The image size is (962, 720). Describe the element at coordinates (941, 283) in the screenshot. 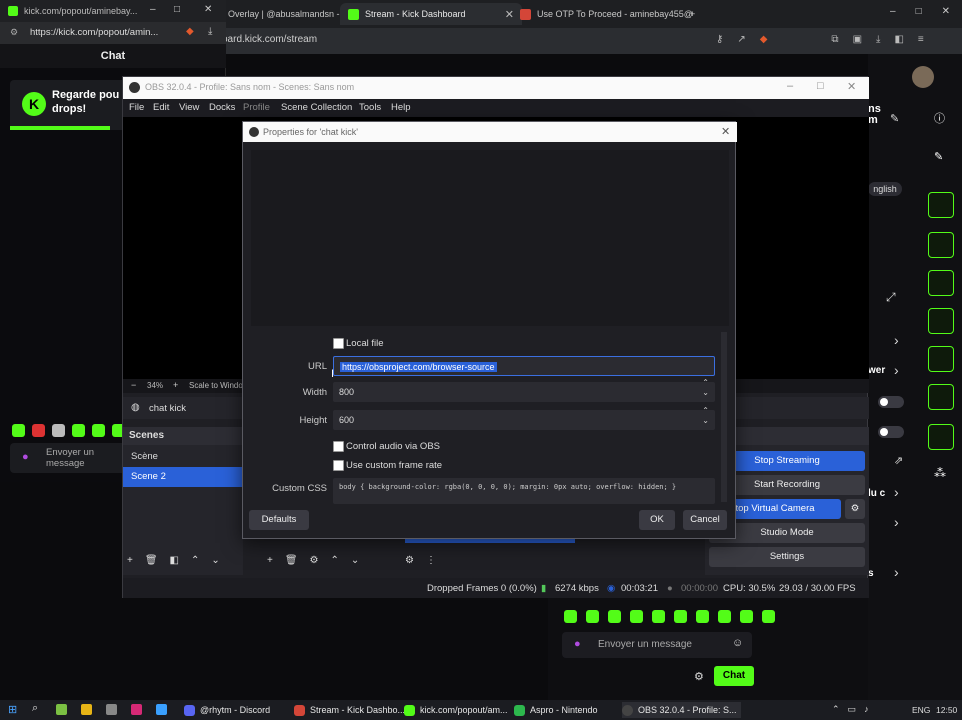

I see `clipboard-tool-button` at that location.